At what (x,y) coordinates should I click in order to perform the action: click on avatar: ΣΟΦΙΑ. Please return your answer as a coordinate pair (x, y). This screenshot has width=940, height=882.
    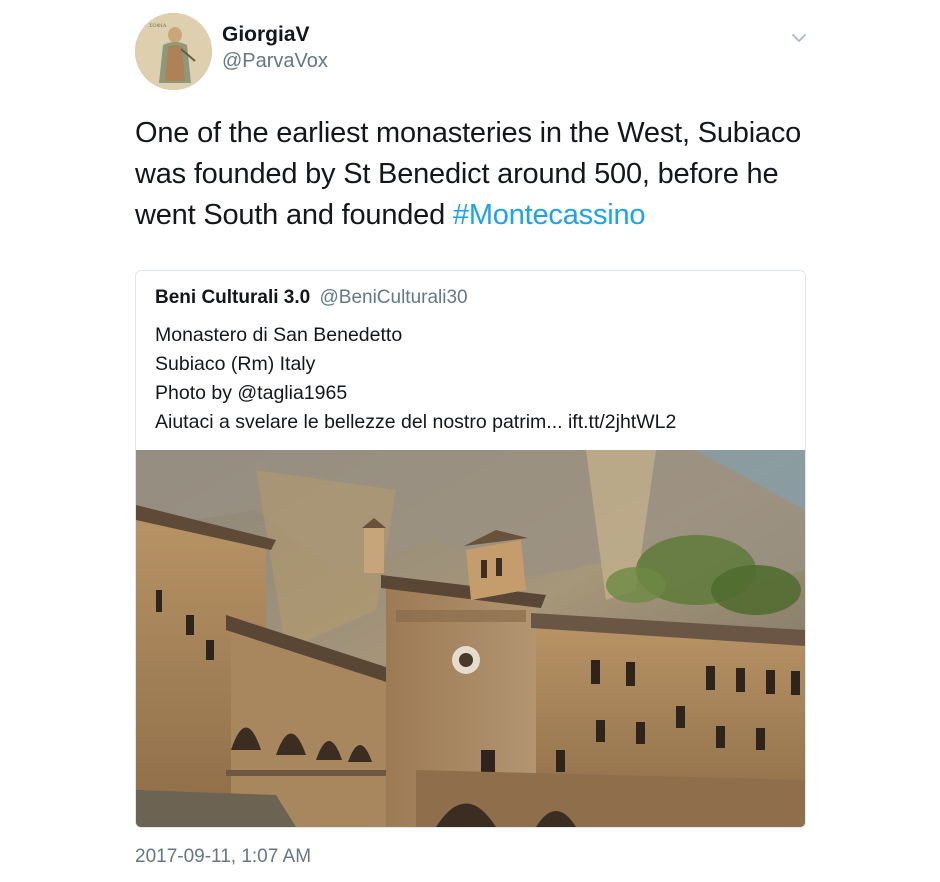
    Looking at the image, I should click on (173, 51).